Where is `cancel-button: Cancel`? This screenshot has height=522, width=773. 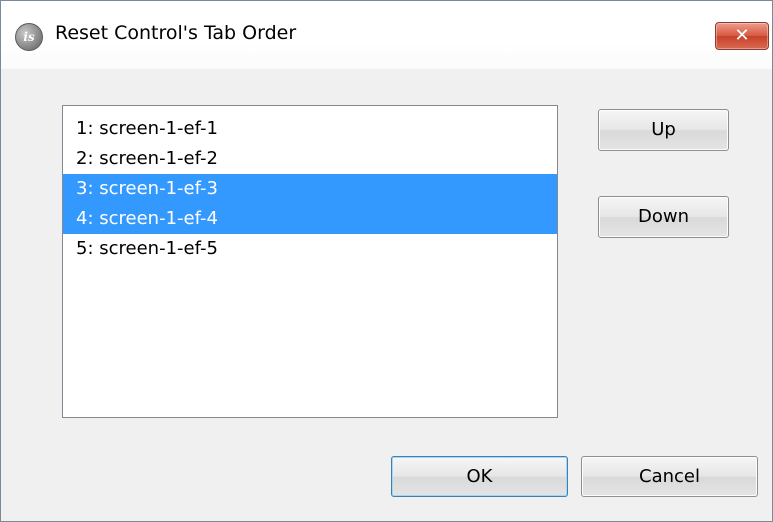
cancel-button: Cancel is located at coordinates (669, 476).